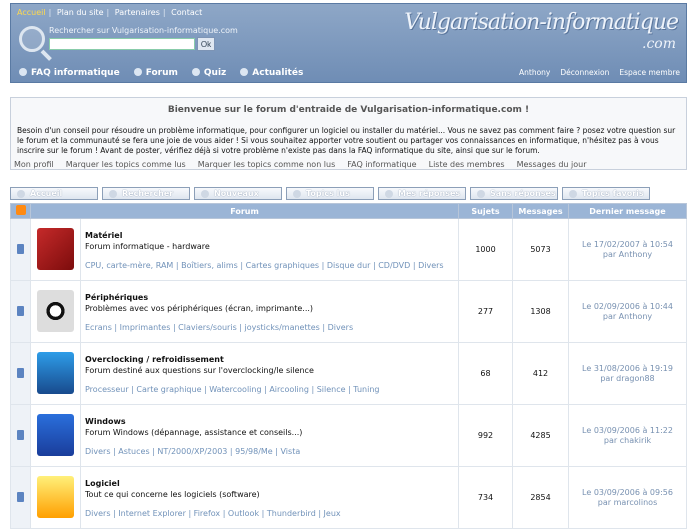 The width and height of the screenshot is (700, 529). Describe the element at coordinates (422, 193) in the screenshot. I see `tab-my-replies: Mes réponses` at that location.